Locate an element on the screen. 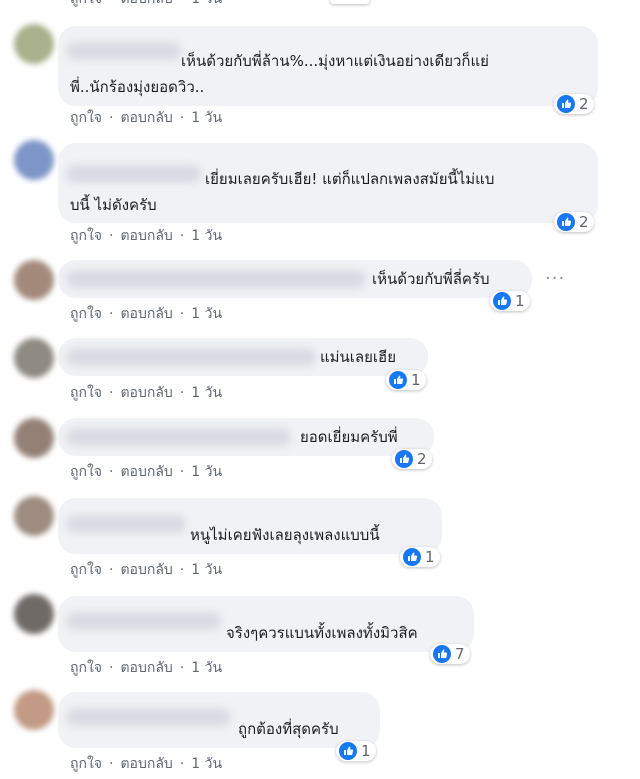 The height and width of the screenshot is (779, 640). comment-text: ยอดเยี่ยมครับพี่ is located at coordinates (349, 437).